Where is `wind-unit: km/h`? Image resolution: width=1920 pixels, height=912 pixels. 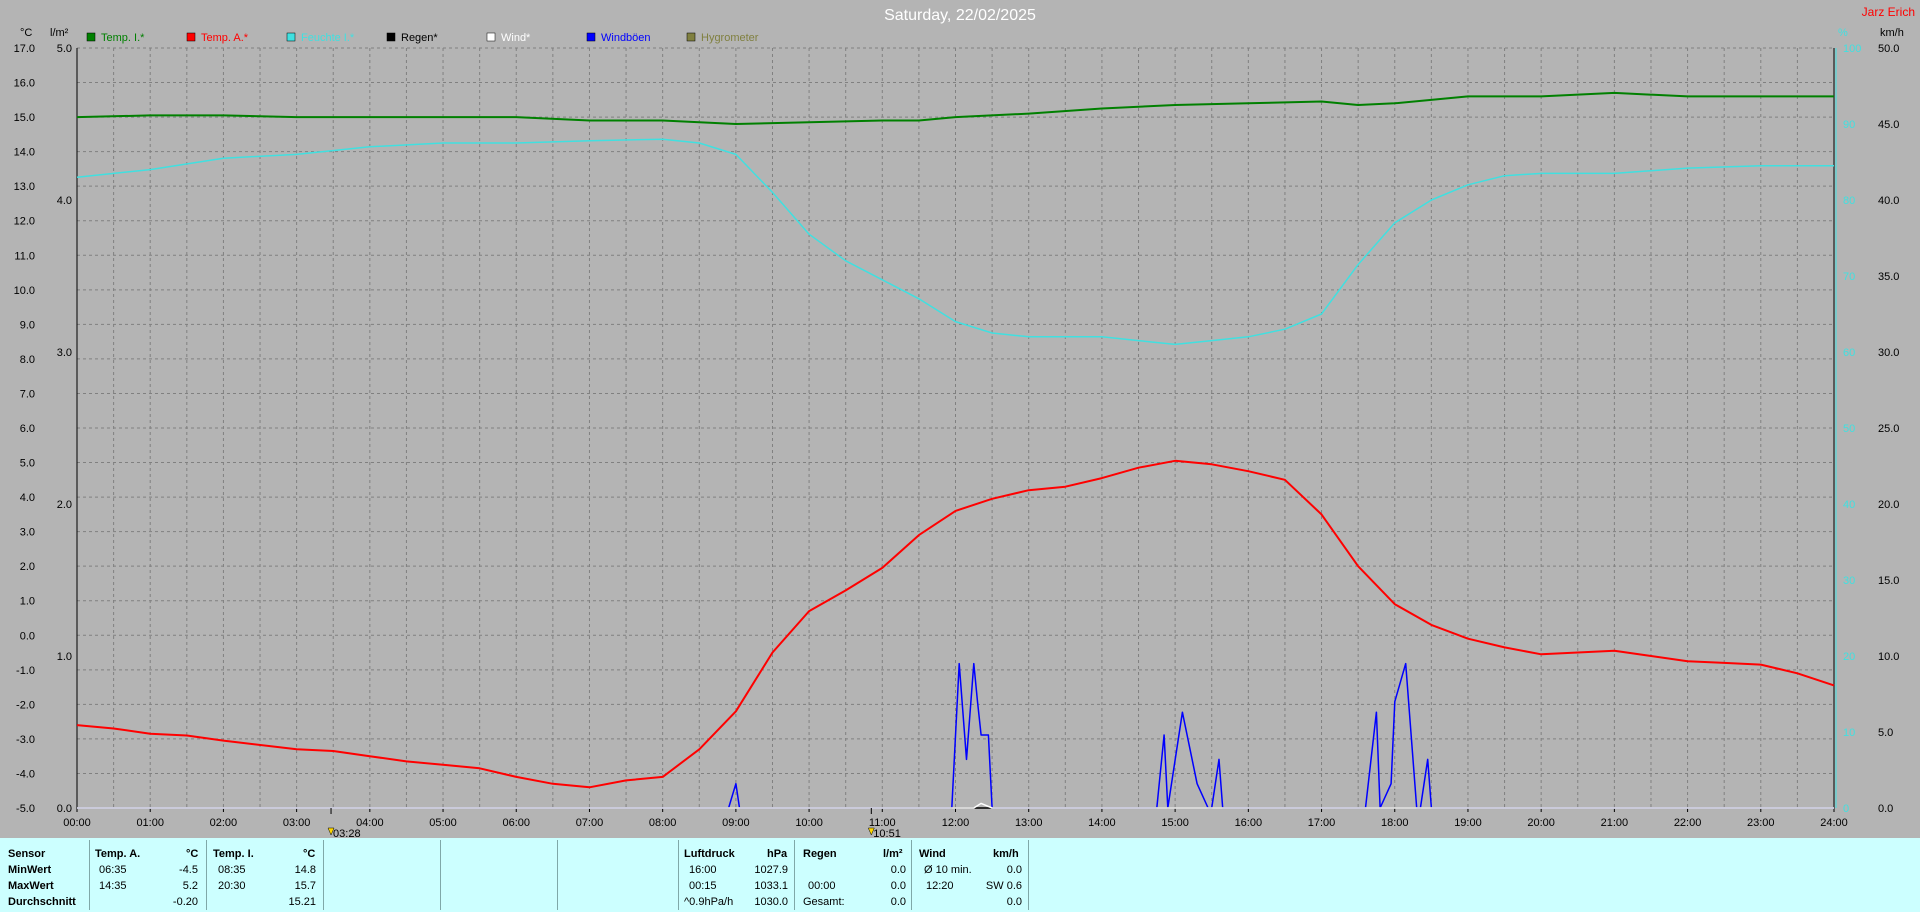
wind-unit: km/h is located at coordinates (1006, 854).